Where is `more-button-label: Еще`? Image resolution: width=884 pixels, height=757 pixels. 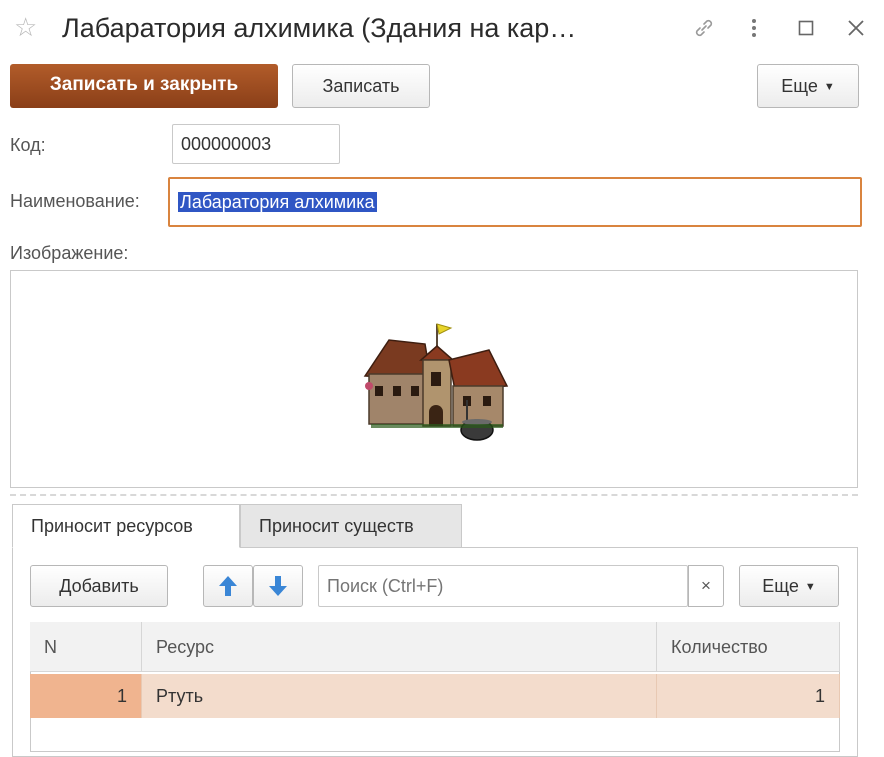 more-button-label: Еще is located at coordinates (799, 86).